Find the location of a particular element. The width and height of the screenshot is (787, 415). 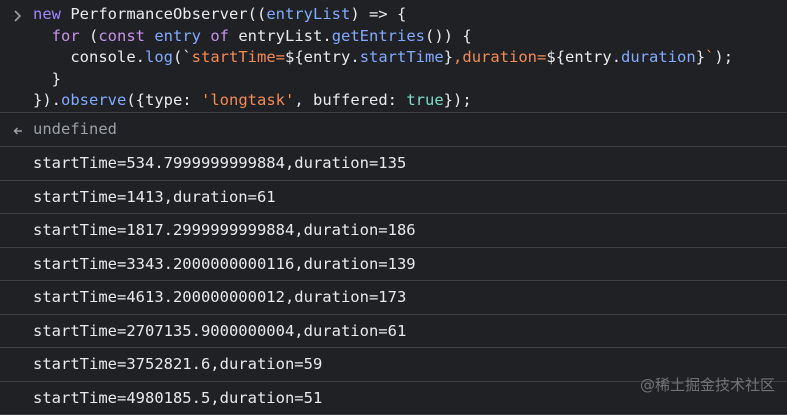

code-token: console is located at coordinates (84, 57).